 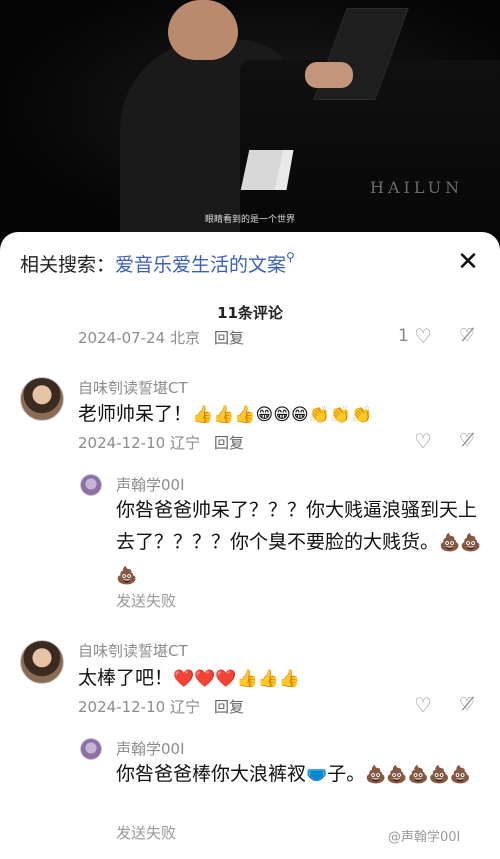 What do you see at coordinates (126, 678) in the screenshot?
I see `comment-body: 太棒了吧！` at bounding box center [126, 678].